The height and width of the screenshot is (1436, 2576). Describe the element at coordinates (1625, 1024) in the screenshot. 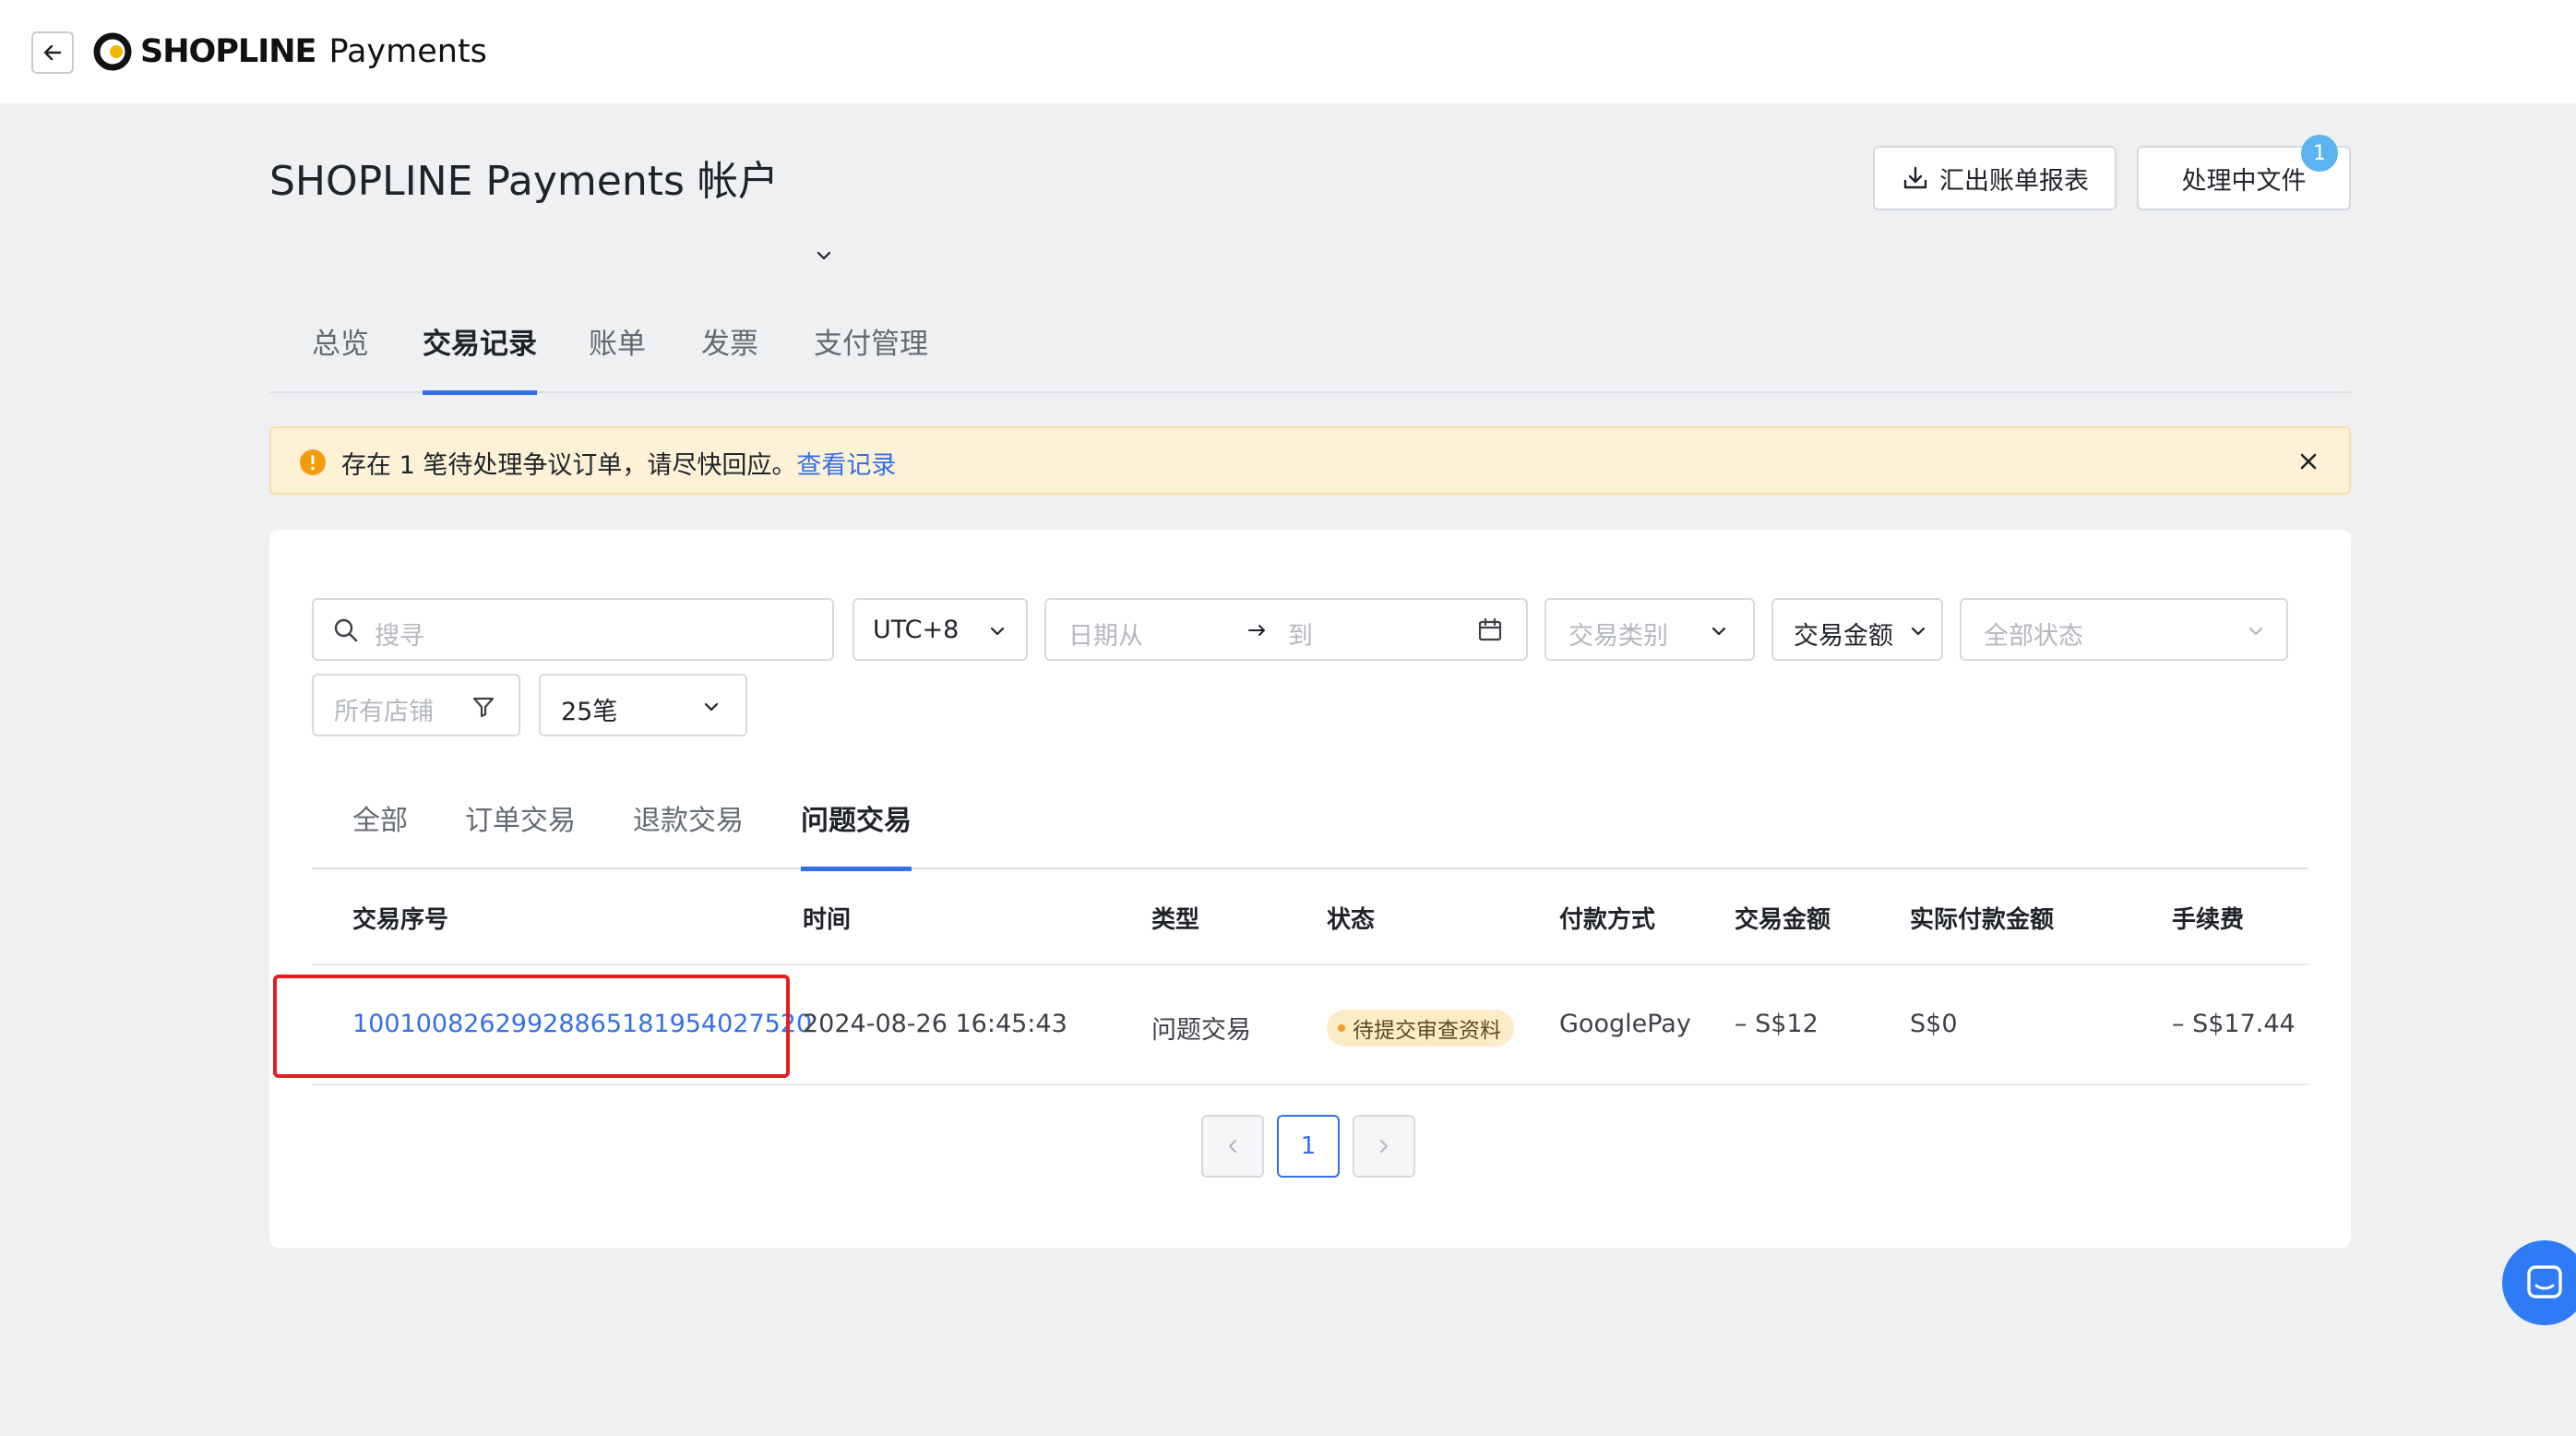

I see `payment-method: GooglePay` at that location.